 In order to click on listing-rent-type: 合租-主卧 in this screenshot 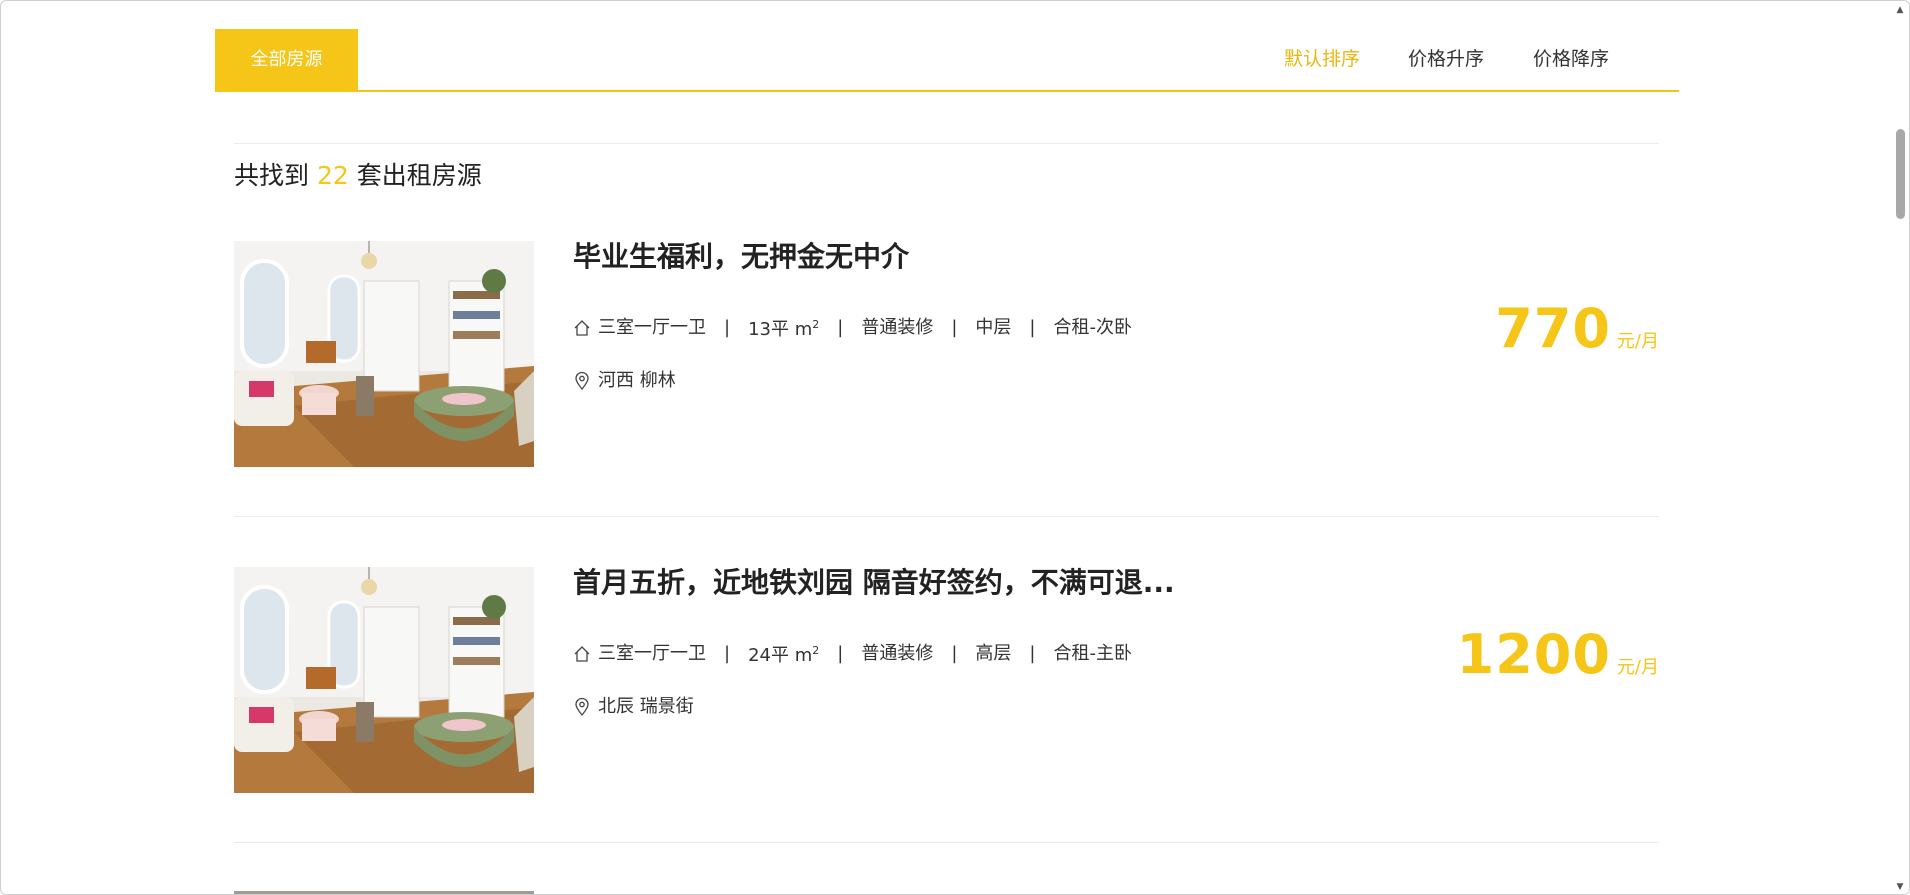, I will do `click(1092, 653)`.